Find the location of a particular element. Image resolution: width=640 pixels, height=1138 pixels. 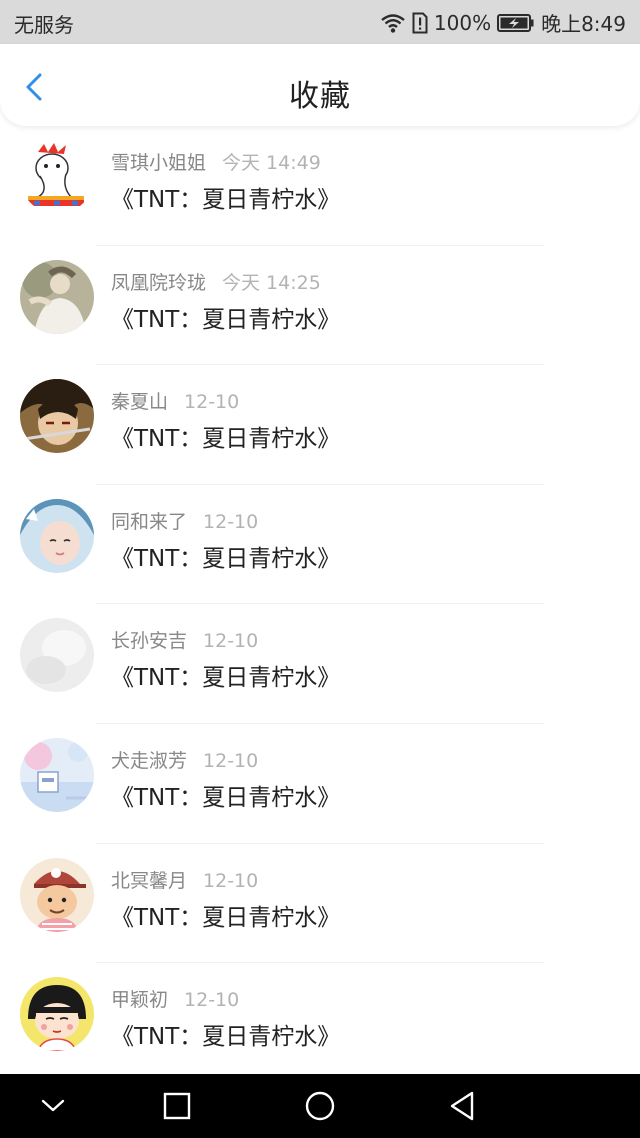

post-time: 今天 14:25 is located at coordinates (271, 282).